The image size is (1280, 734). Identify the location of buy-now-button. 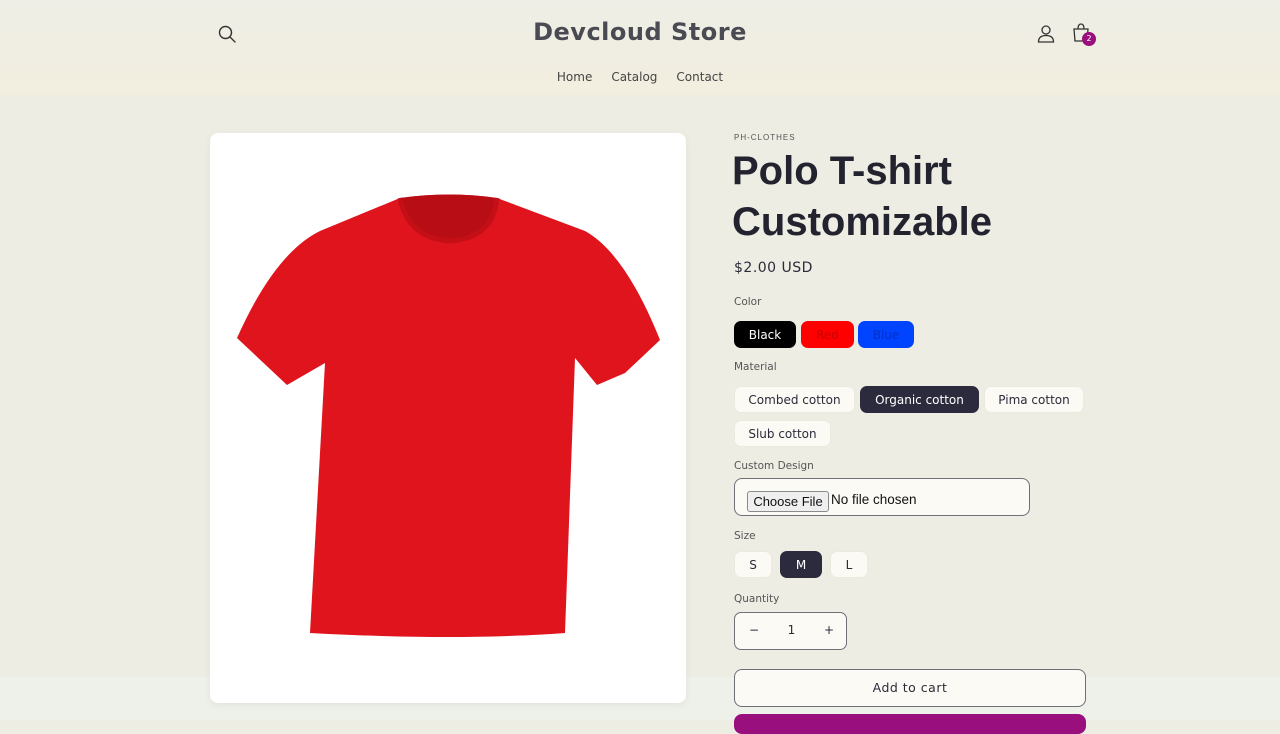
(910, 724).